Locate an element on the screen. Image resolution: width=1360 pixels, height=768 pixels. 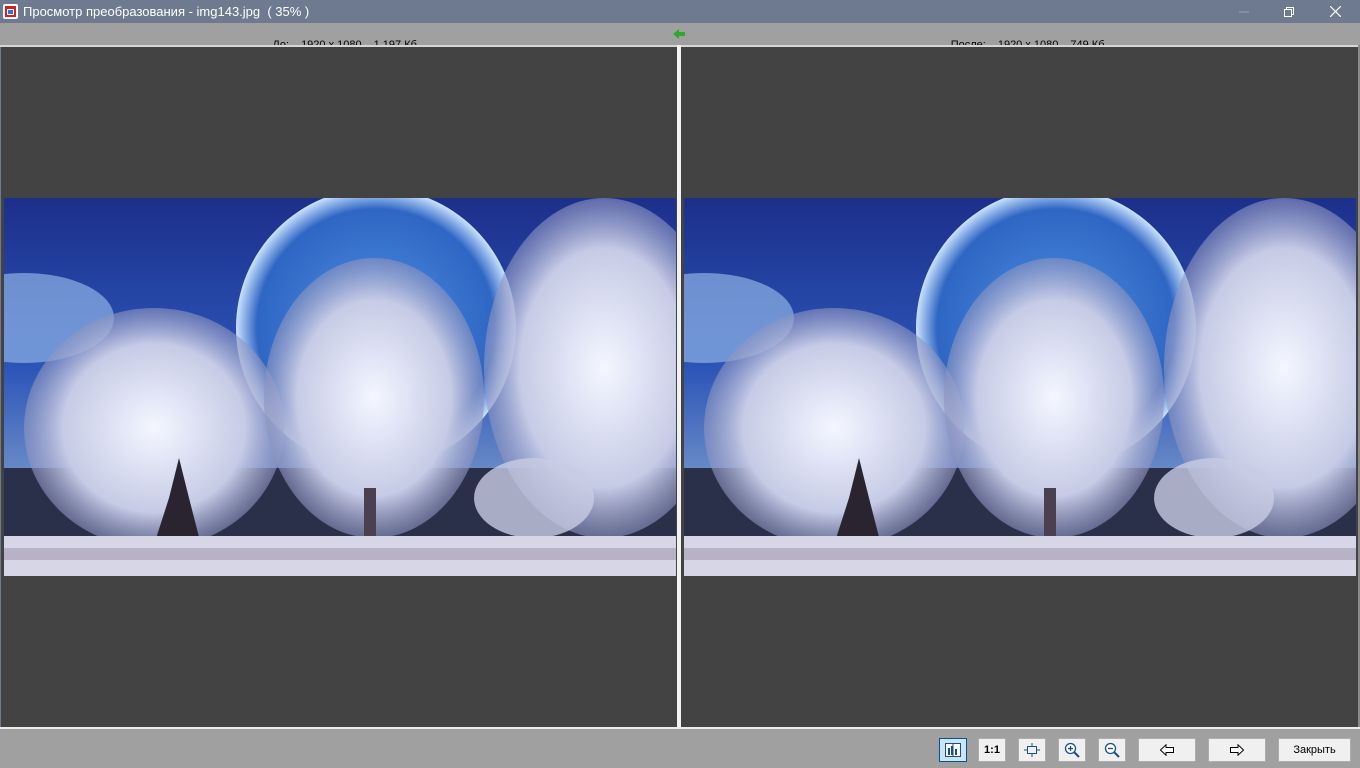
restore-button is located at coordinates (1289, 11).